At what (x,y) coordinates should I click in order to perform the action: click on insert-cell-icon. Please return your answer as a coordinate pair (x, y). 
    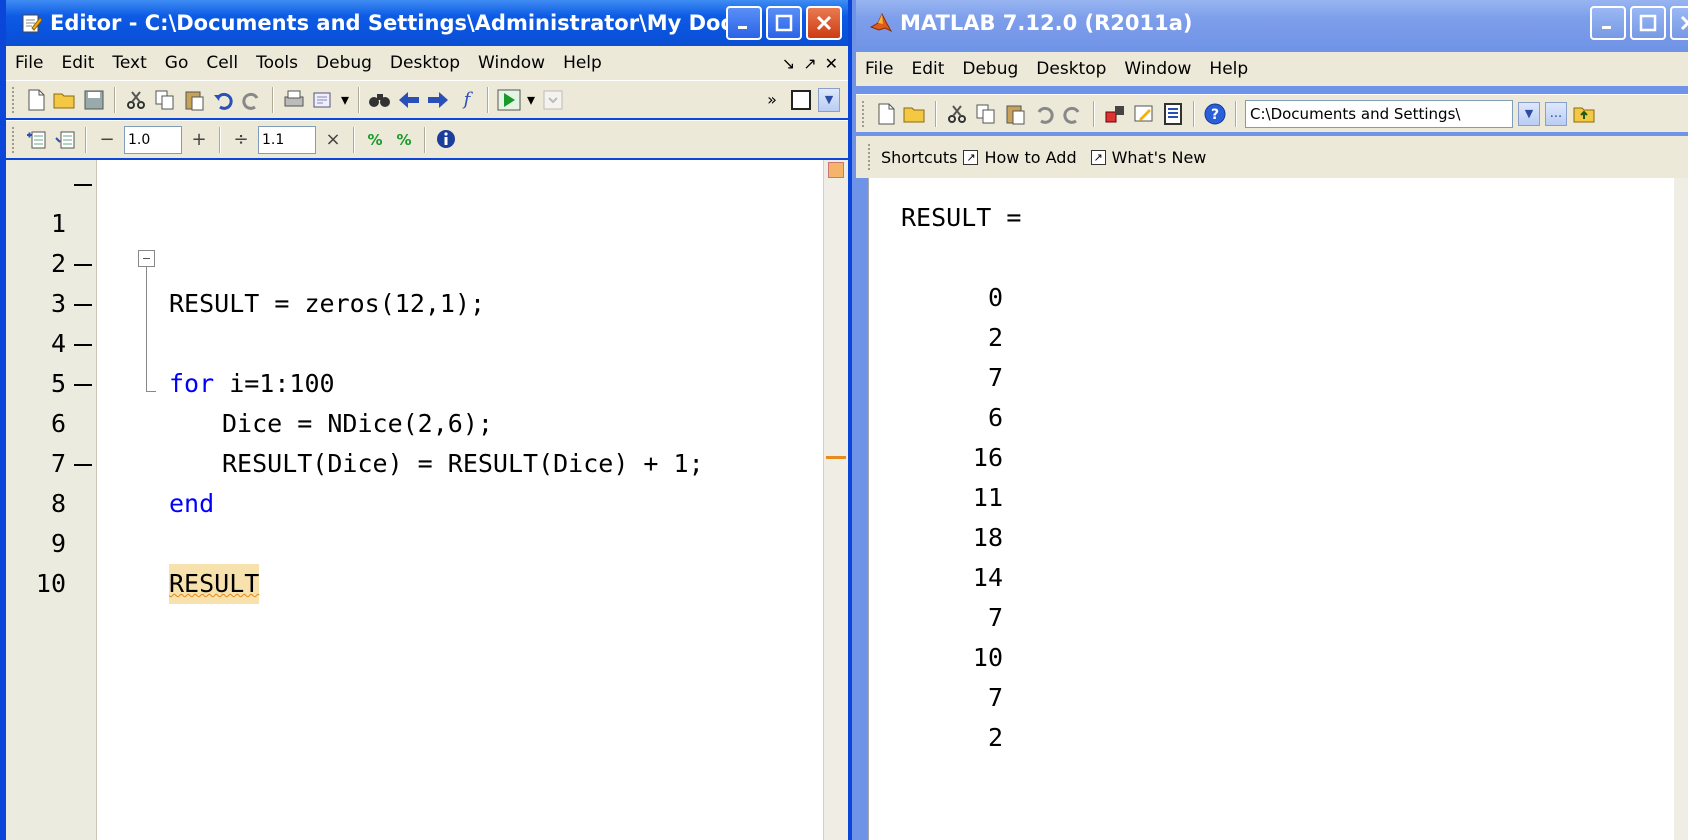
    Looking at the image, I should click on (36, 140).